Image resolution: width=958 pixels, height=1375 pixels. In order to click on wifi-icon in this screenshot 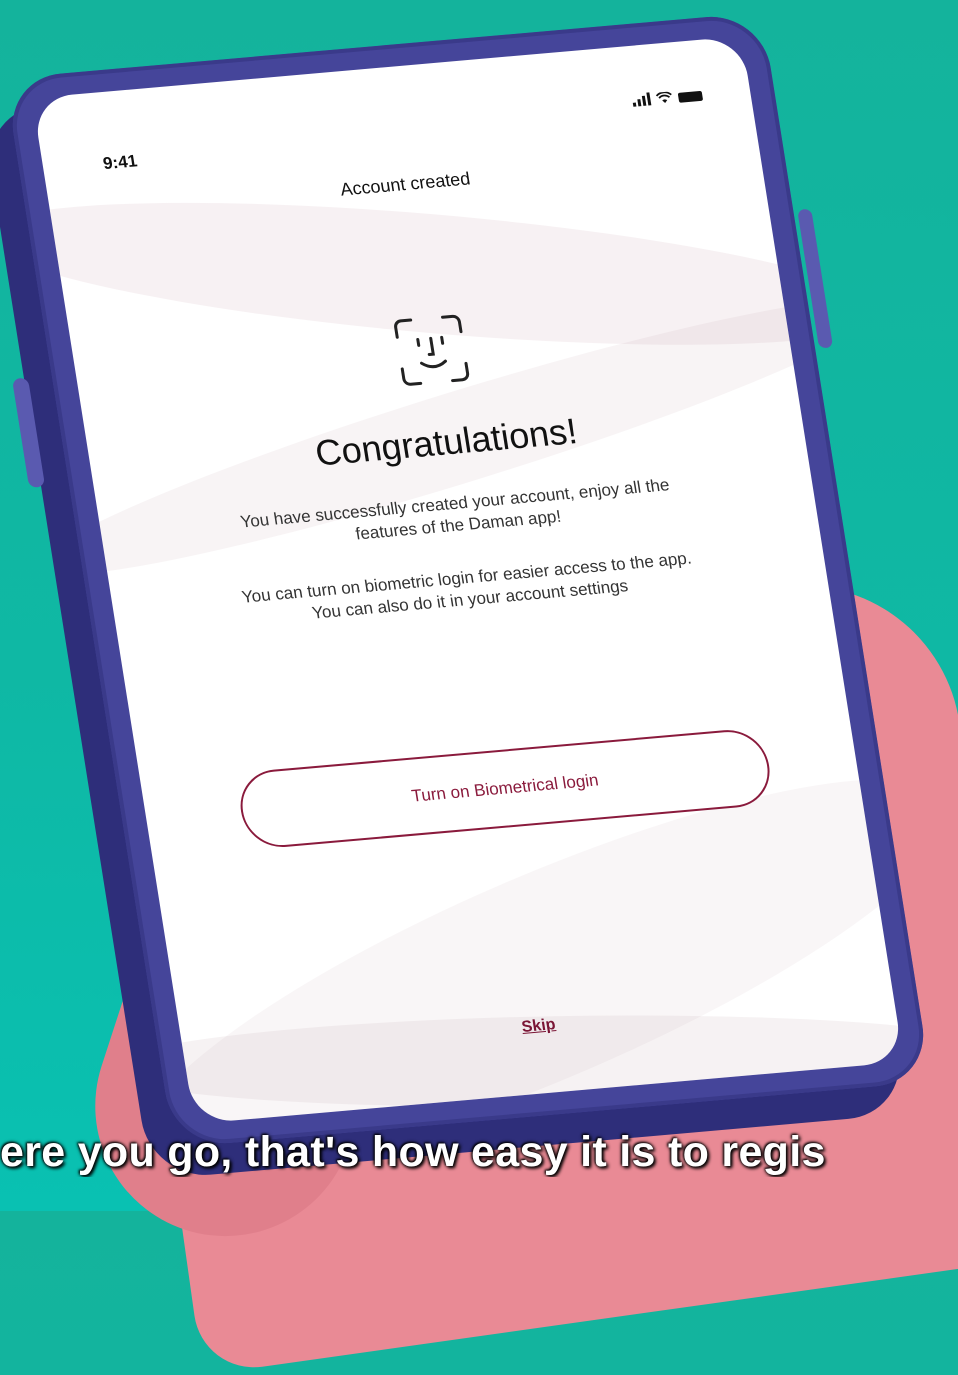, I will do `click(663, 97)`.